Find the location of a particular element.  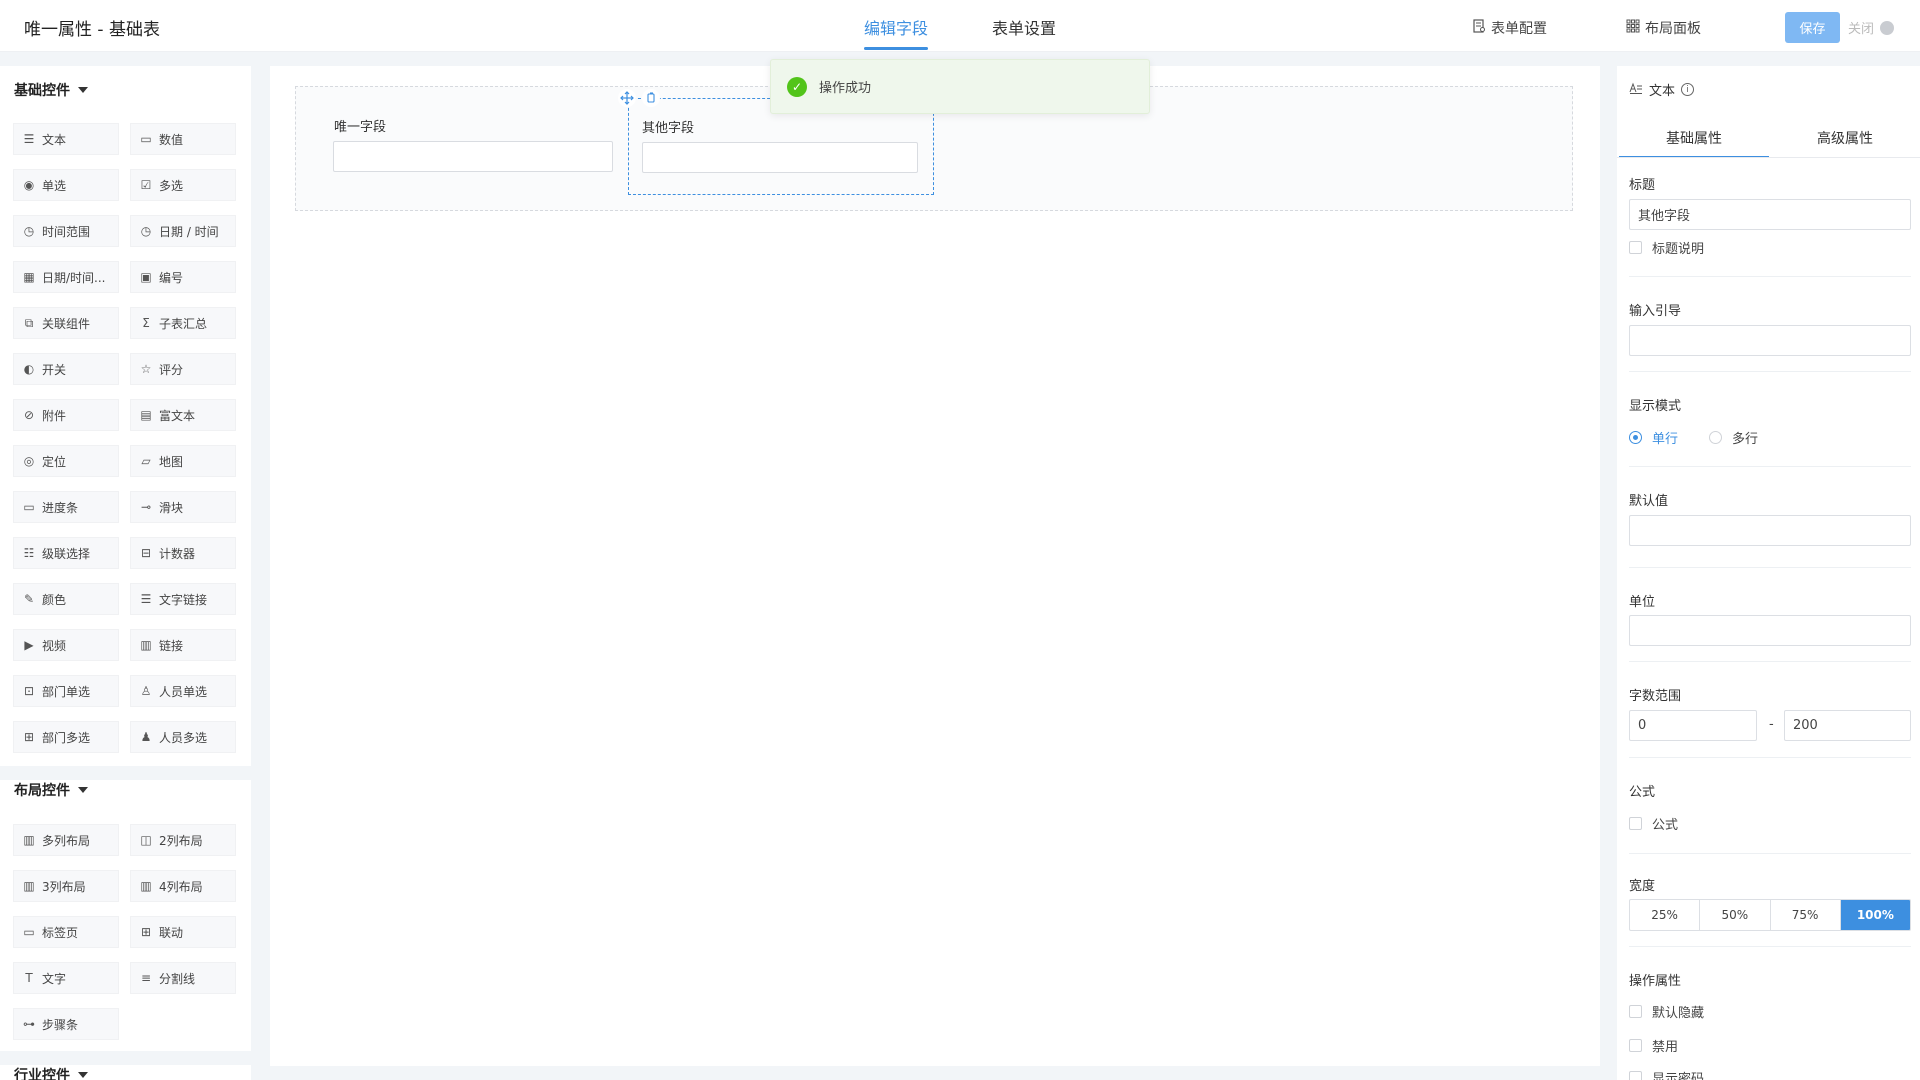

basic-control-item: ▶ 视频 is located at coordinates (66, 645).